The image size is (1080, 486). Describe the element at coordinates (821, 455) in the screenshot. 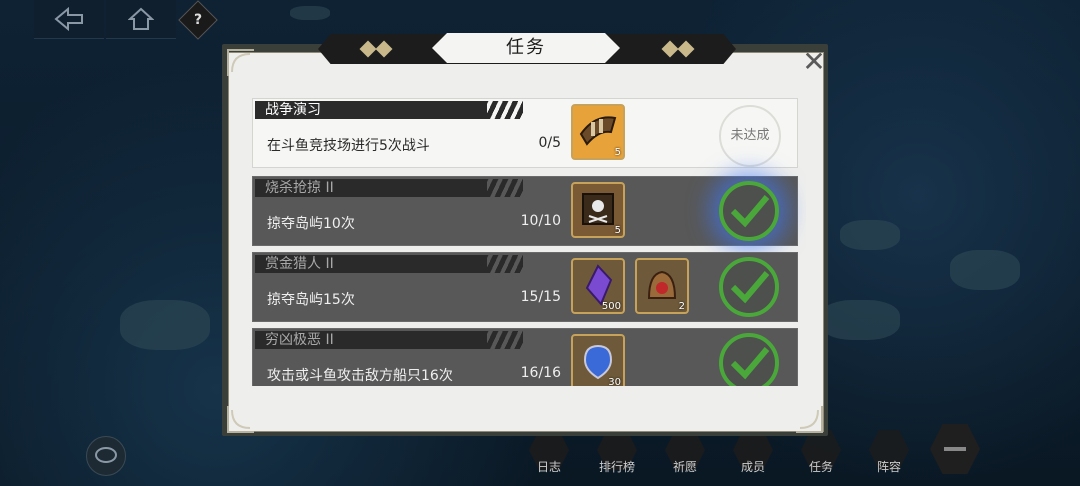

I see `bottom-tasks-button: 任务` at that location.